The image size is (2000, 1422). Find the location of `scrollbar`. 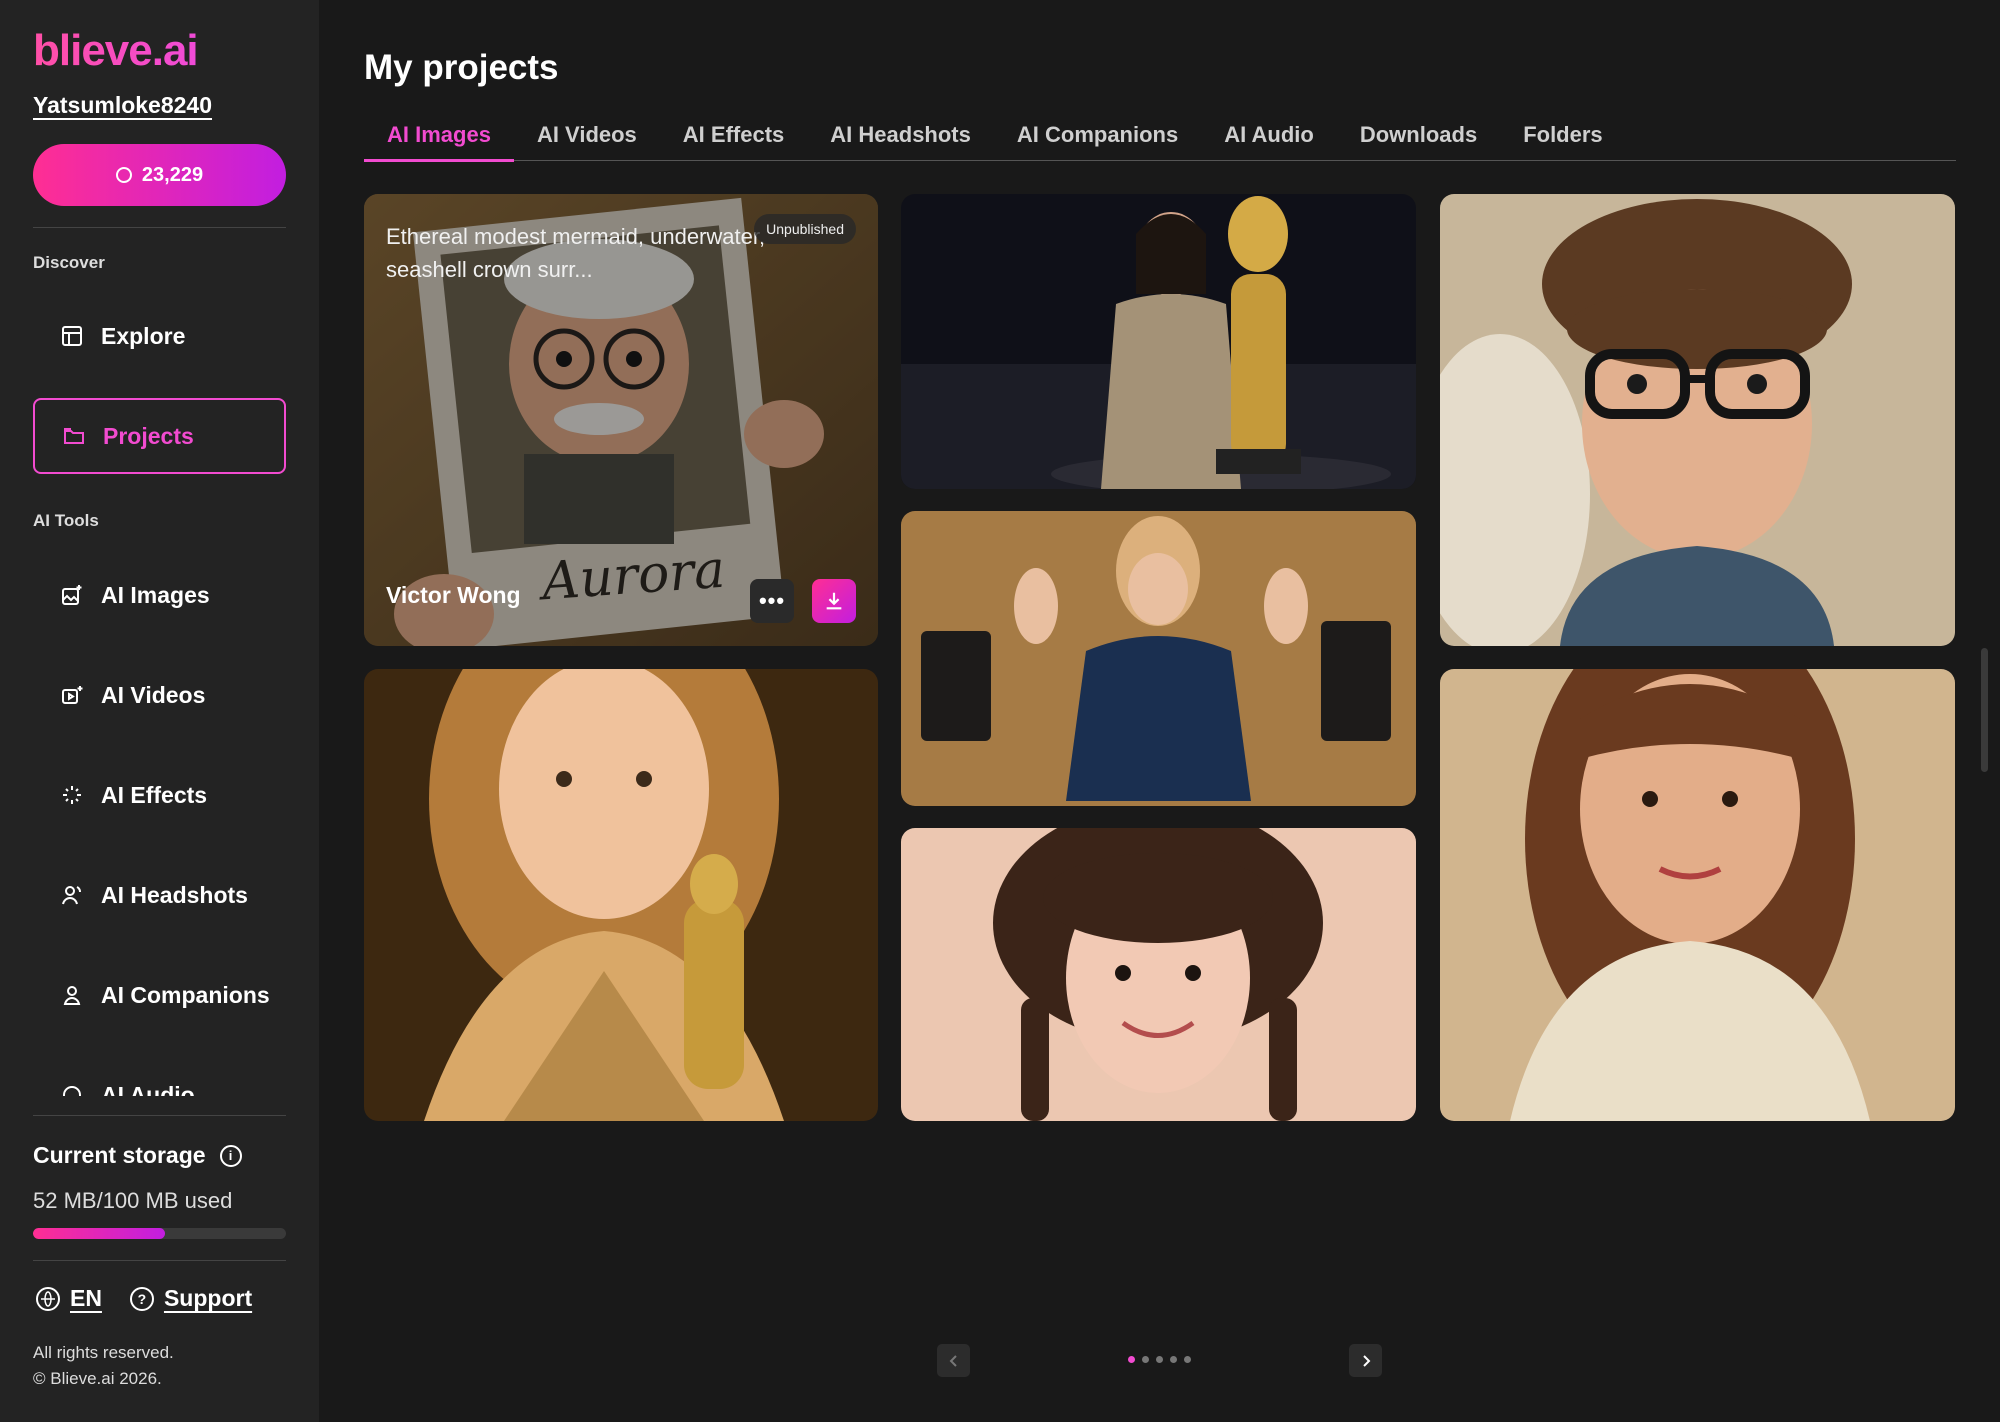

scrollbar is located at coordinates (1984, 710).